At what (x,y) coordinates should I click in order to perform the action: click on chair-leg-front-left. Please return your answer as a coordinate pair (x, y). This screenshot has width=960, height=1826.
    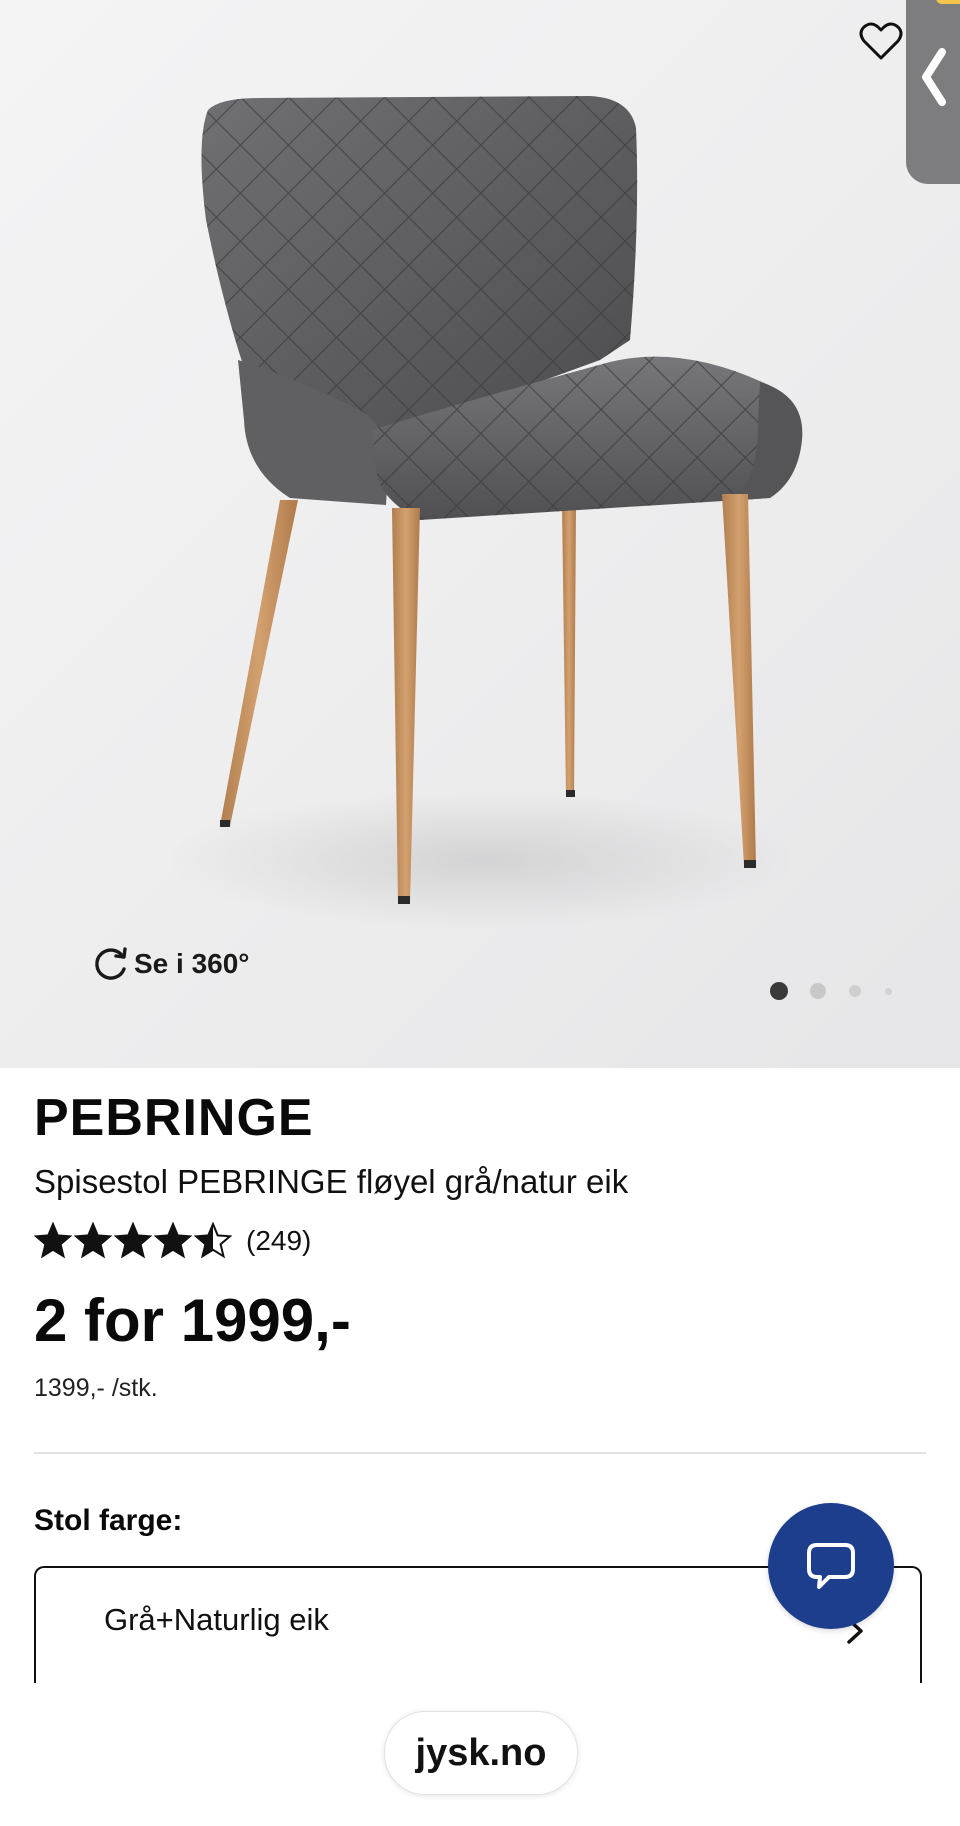
    Looking at the image, I should click on (406, 705).